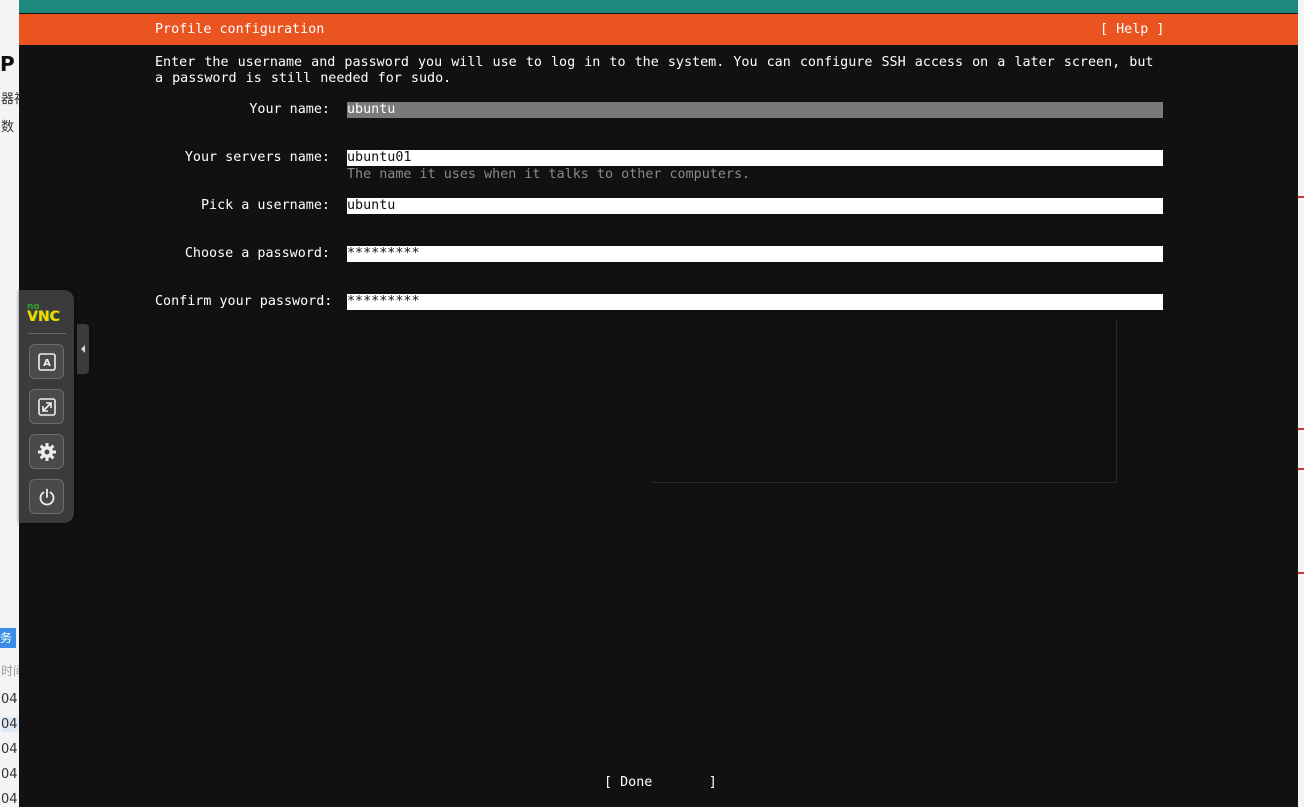 This screenshot has height=807, width=1304. What do you see at coordinates (755, 254) in the screenshot?
I see `password-input: *********` at bounding box center [755, 254].